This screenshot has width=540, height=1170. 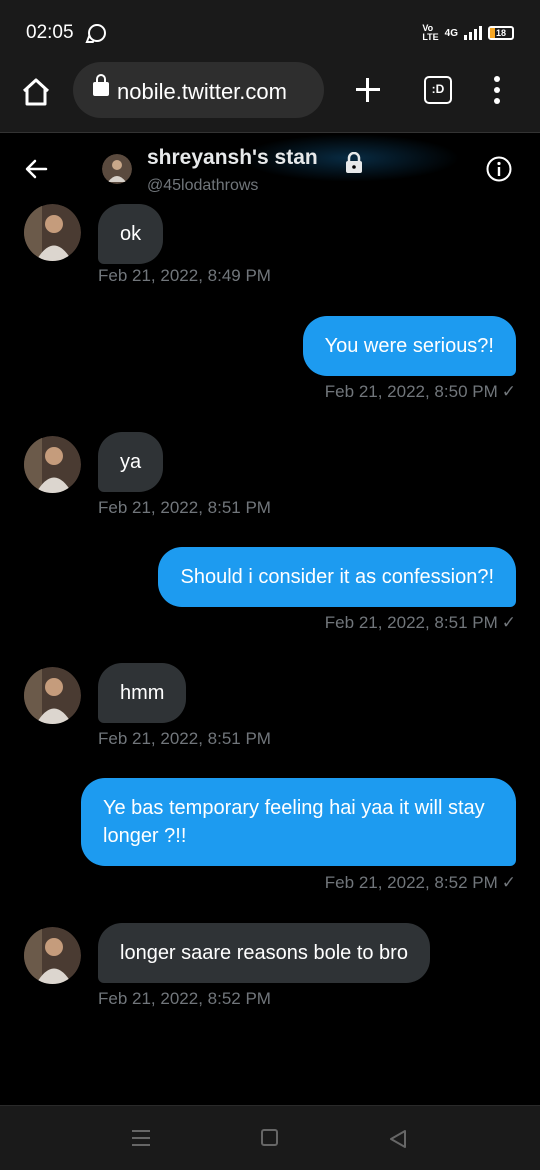 I want to click on message-timestamp: Feb 21, 2022, 8:50 PM ✓, so click(x=420, y=391).